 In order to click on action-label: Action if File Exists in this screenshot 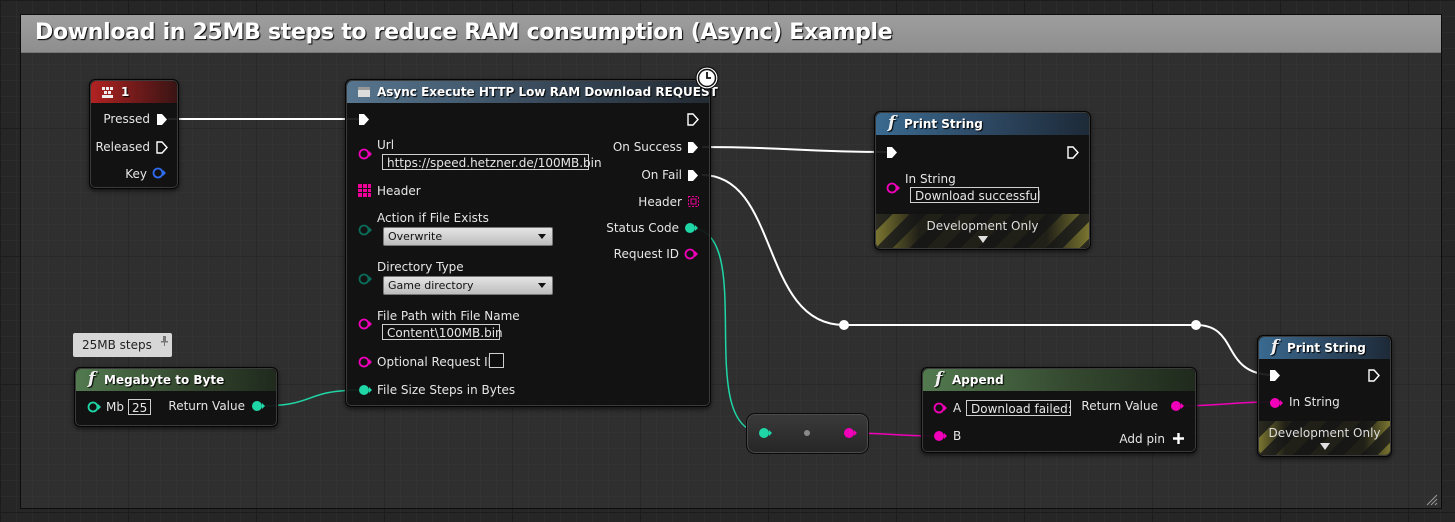, I will do `click(433, 218)`.